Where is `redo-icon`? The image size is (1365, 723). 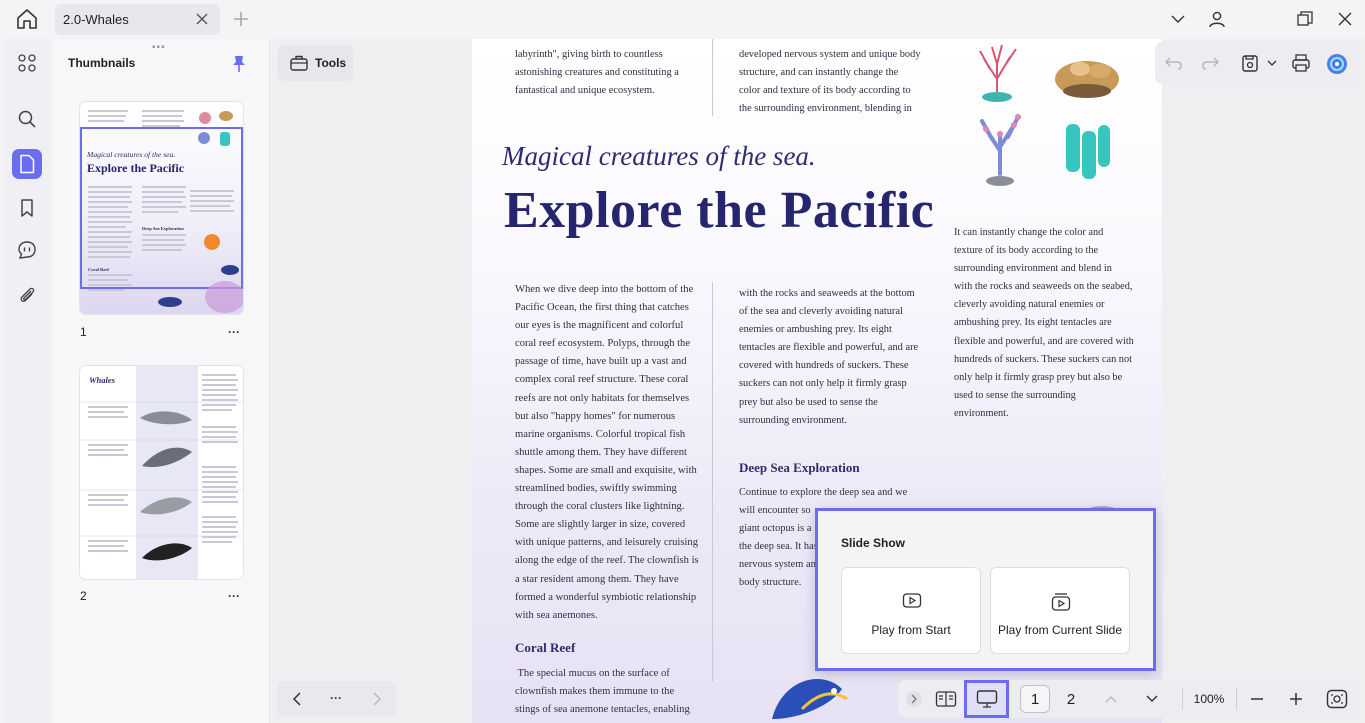
redo-icon is located at coordinates (1210, 63).